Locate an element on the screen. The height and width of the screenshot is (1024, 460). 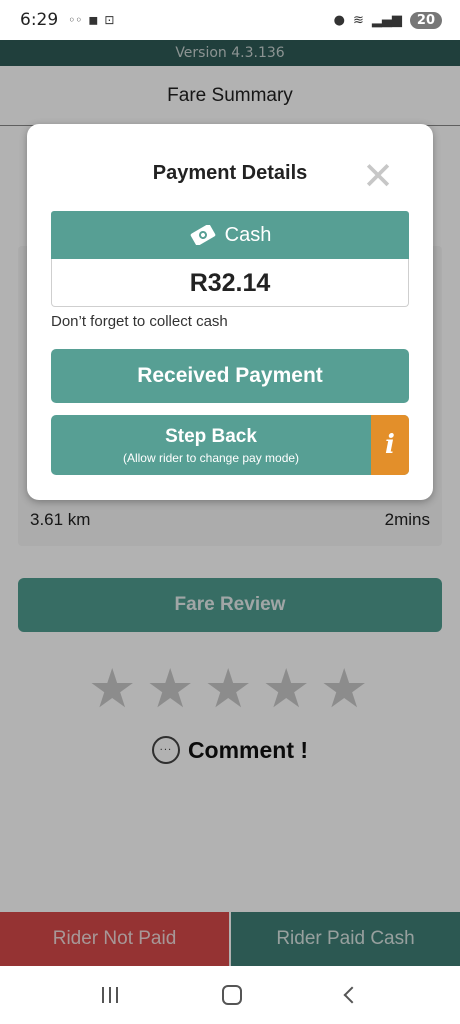
system-nav-bar is located at coordinates (230, 995).